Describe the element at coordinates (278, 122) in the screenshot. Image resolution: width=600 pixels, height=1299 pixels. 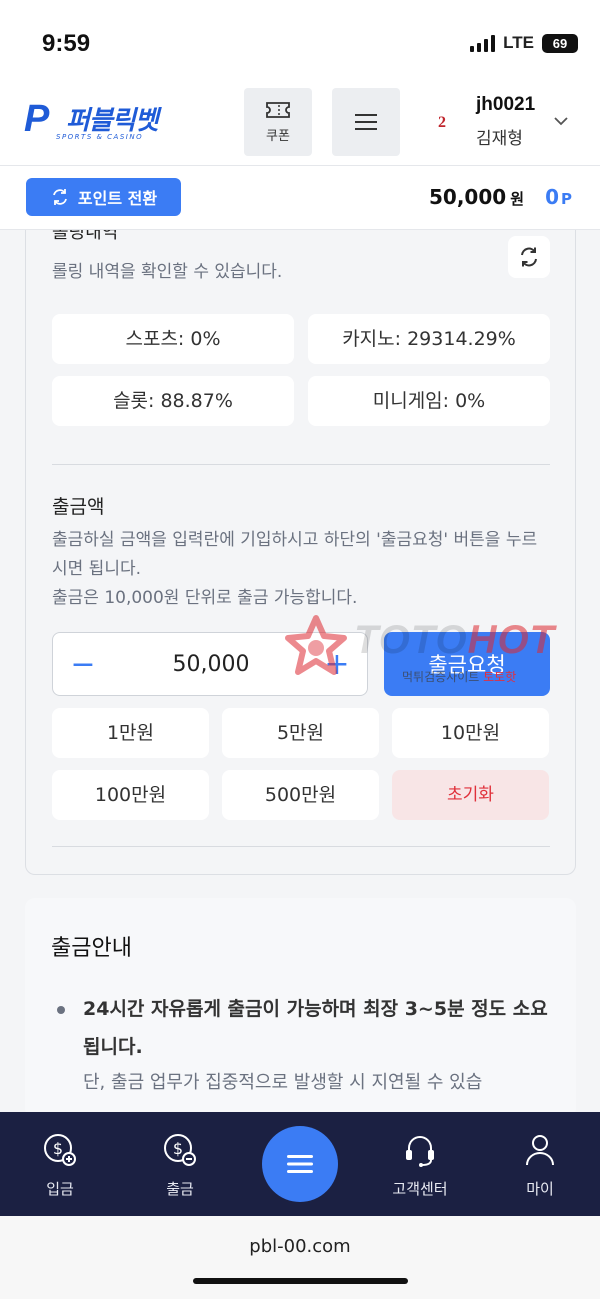
I see `coupon-button: 쿠폰` at that location.